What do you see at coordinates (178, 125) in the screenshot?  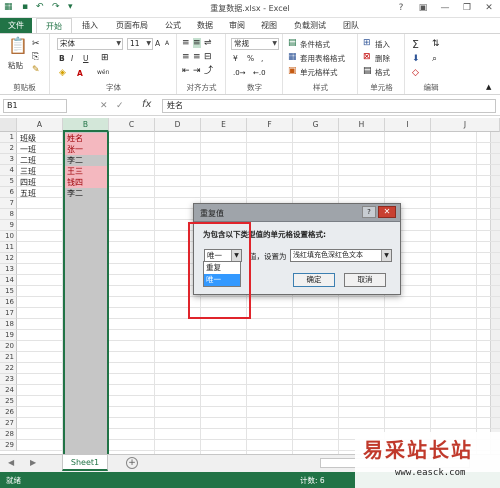 I see `column-header-d: D` at bounding box center [178, 125].